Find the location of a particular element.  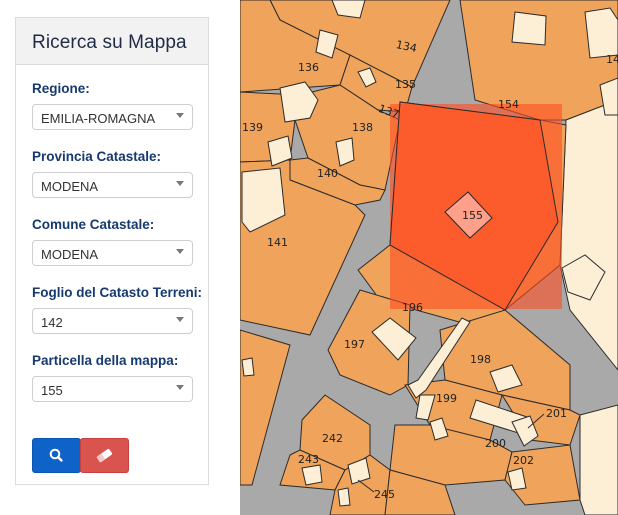

foglio-label: Foglio del Catasto Terreni: is located at coordinates (117, 292).